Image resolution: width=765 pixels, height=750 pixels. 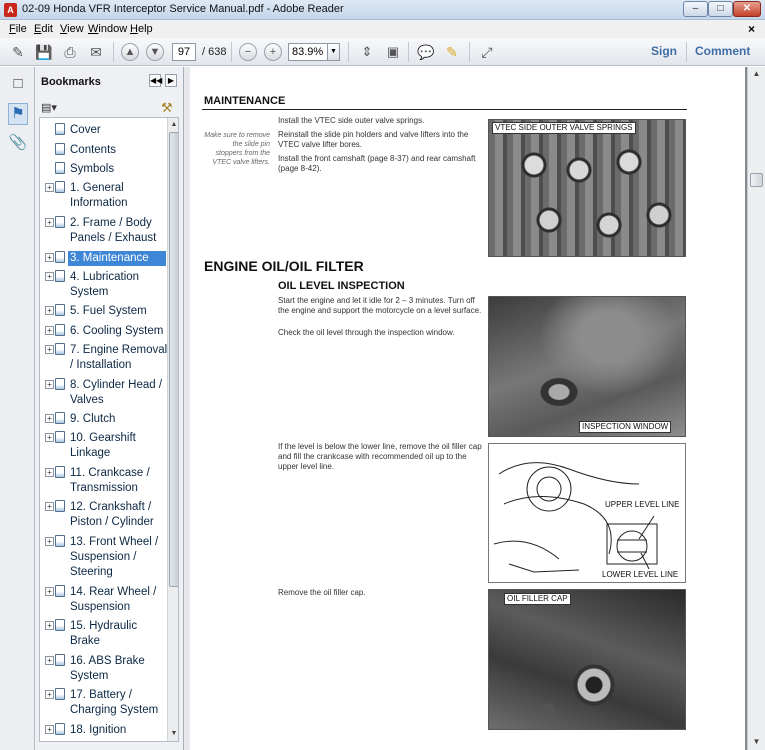 I want to click on upper-level-line-label: UPPER LEVEL LINE, so click(x=642, y=504).